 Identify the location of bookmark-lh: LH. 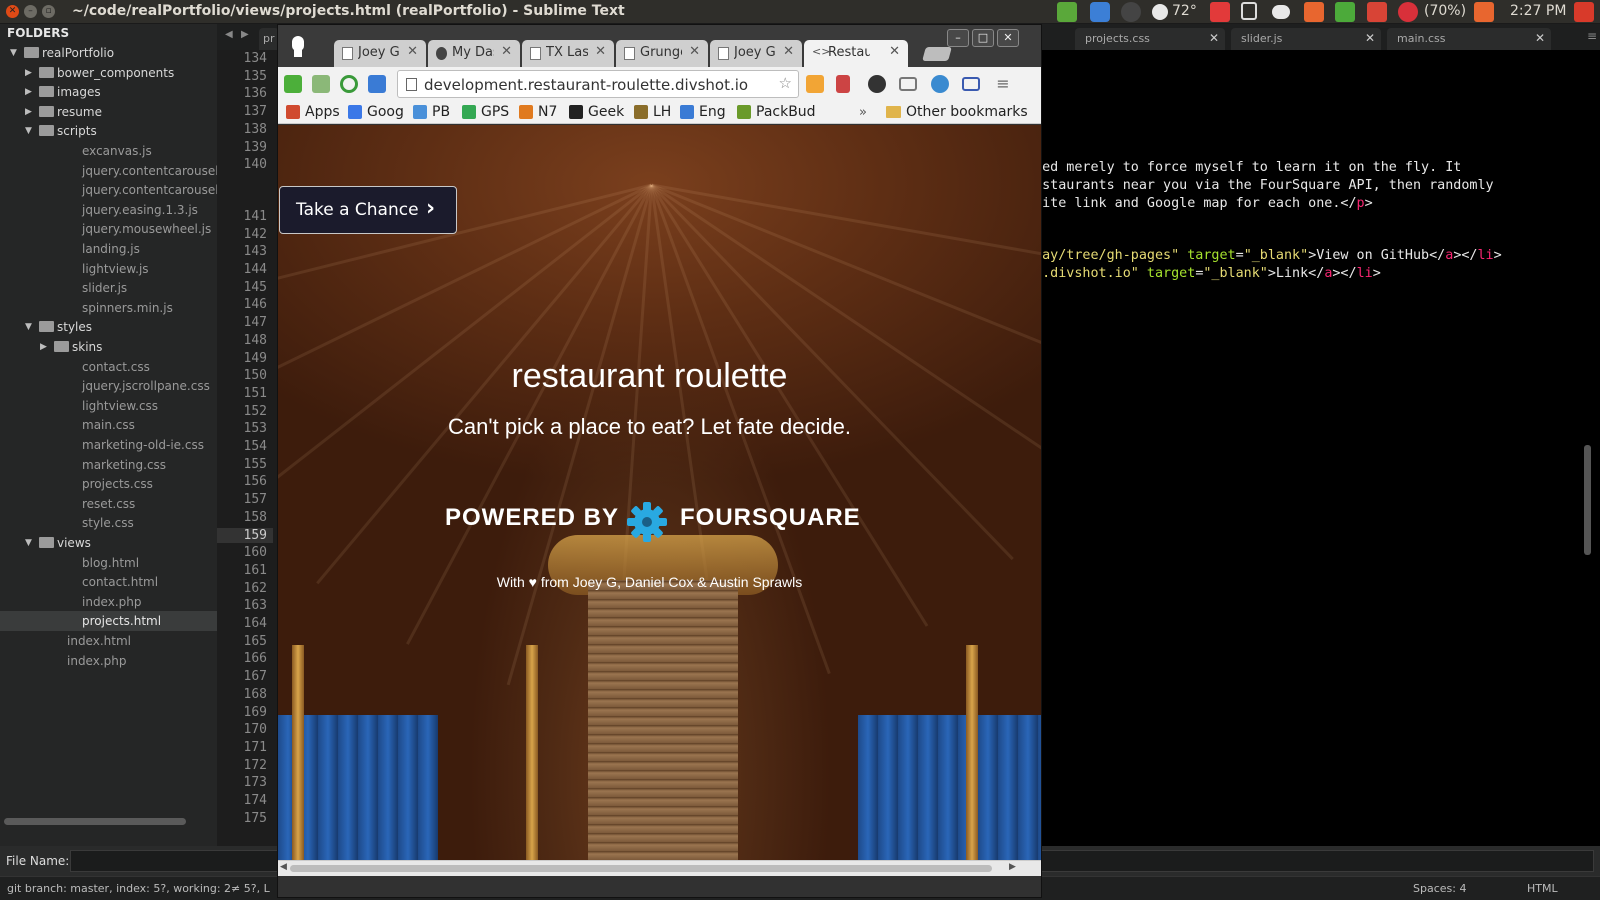
(654, 112).